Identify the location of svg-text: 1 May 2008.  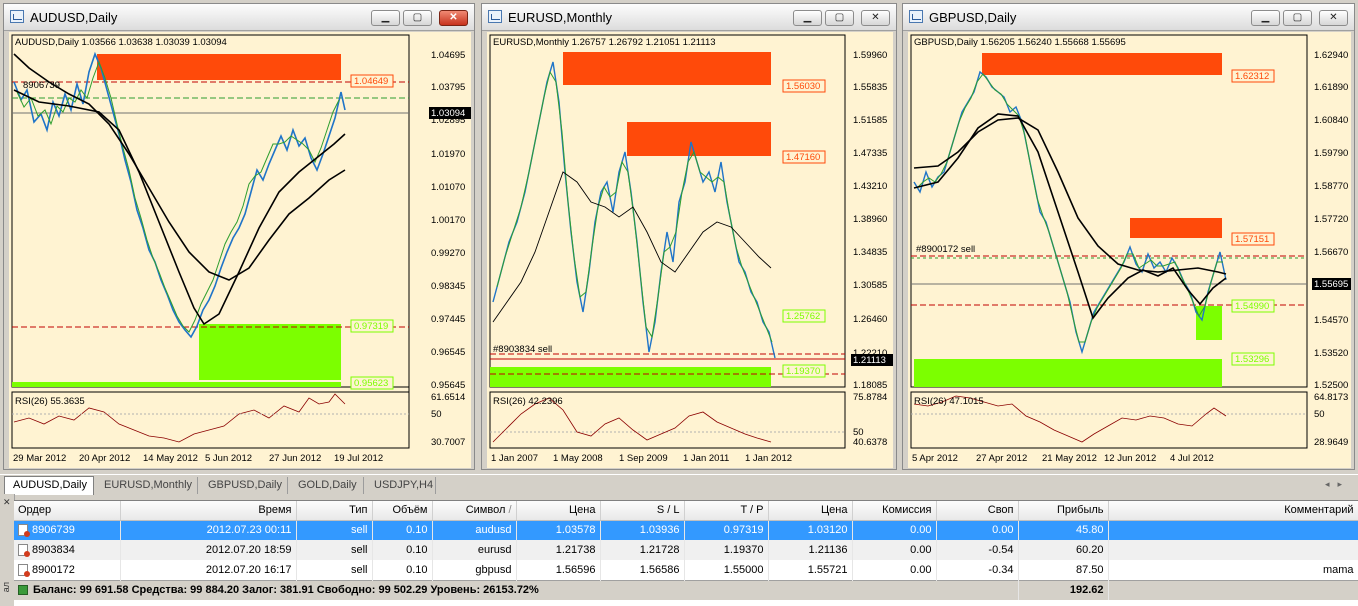
(578, 458).